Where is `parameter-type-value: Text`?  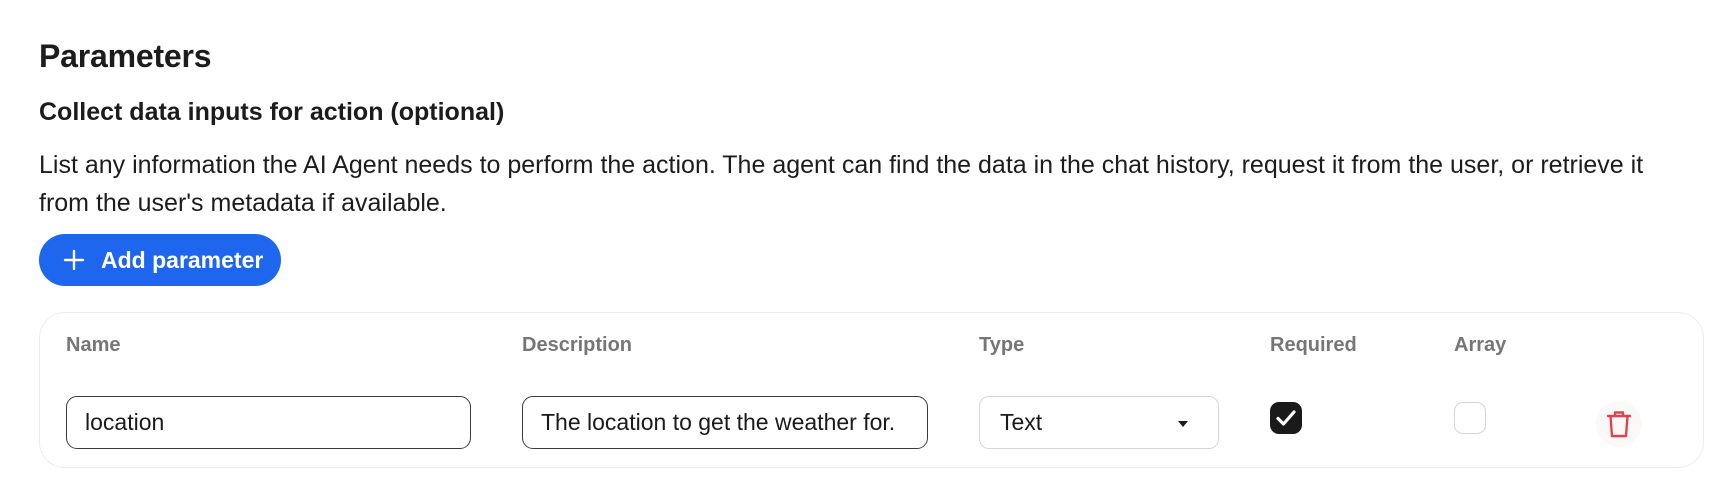 parameter-type-value: Text is located at coordinates (1021, 422).